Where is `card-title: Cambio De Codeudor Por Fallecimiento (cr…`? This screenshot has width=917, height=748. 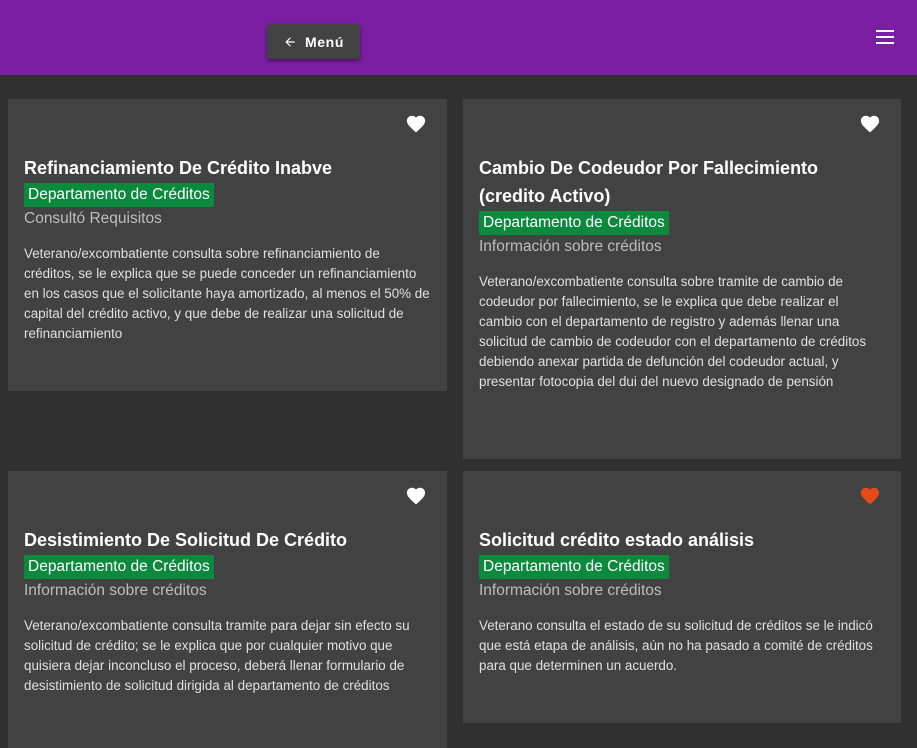
card-title: Cambio De Codeudor Por Fallecimiento (cr… is located at coordinates (649, 182).